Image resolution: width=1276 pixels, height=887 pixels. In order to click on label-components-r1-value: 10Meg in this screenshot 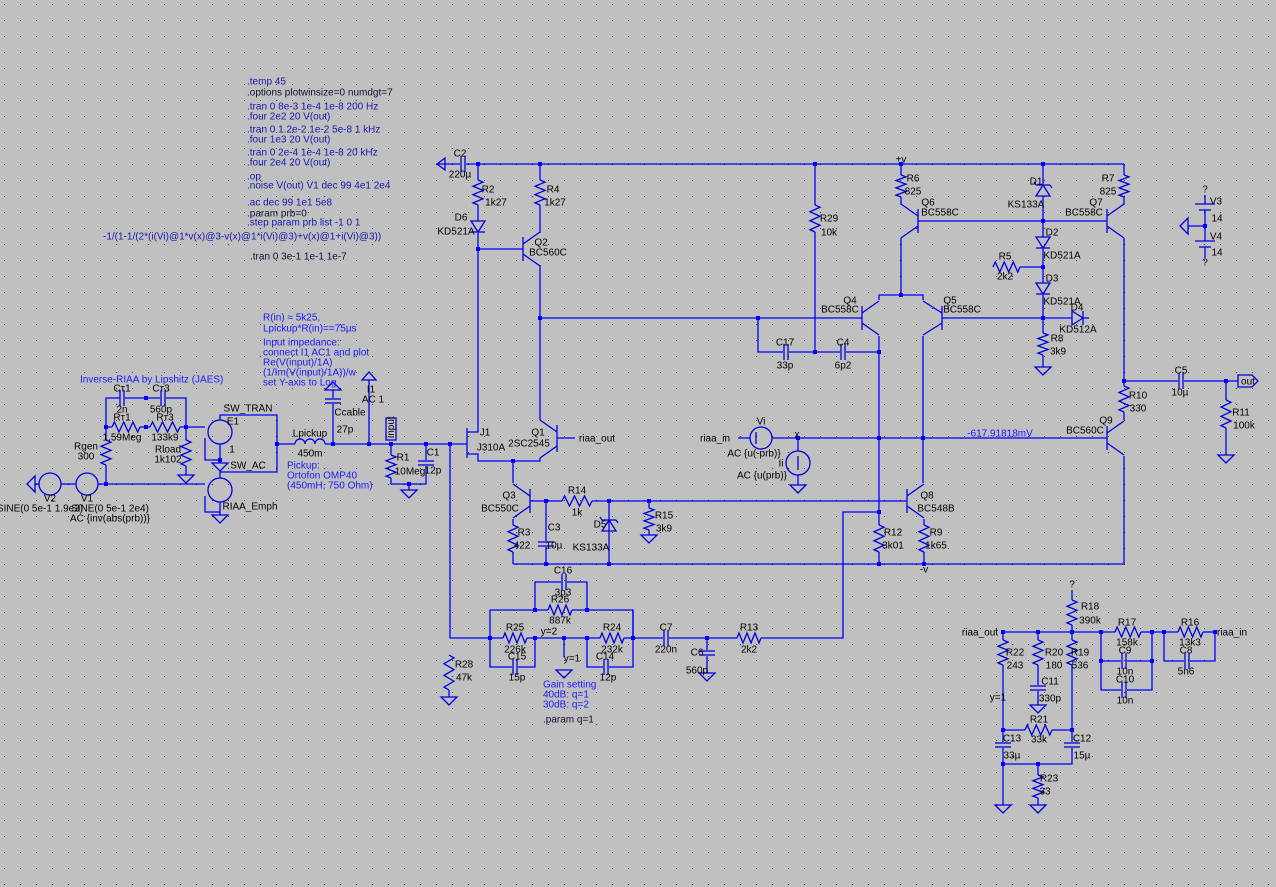, I will do `click(410, 472)`.